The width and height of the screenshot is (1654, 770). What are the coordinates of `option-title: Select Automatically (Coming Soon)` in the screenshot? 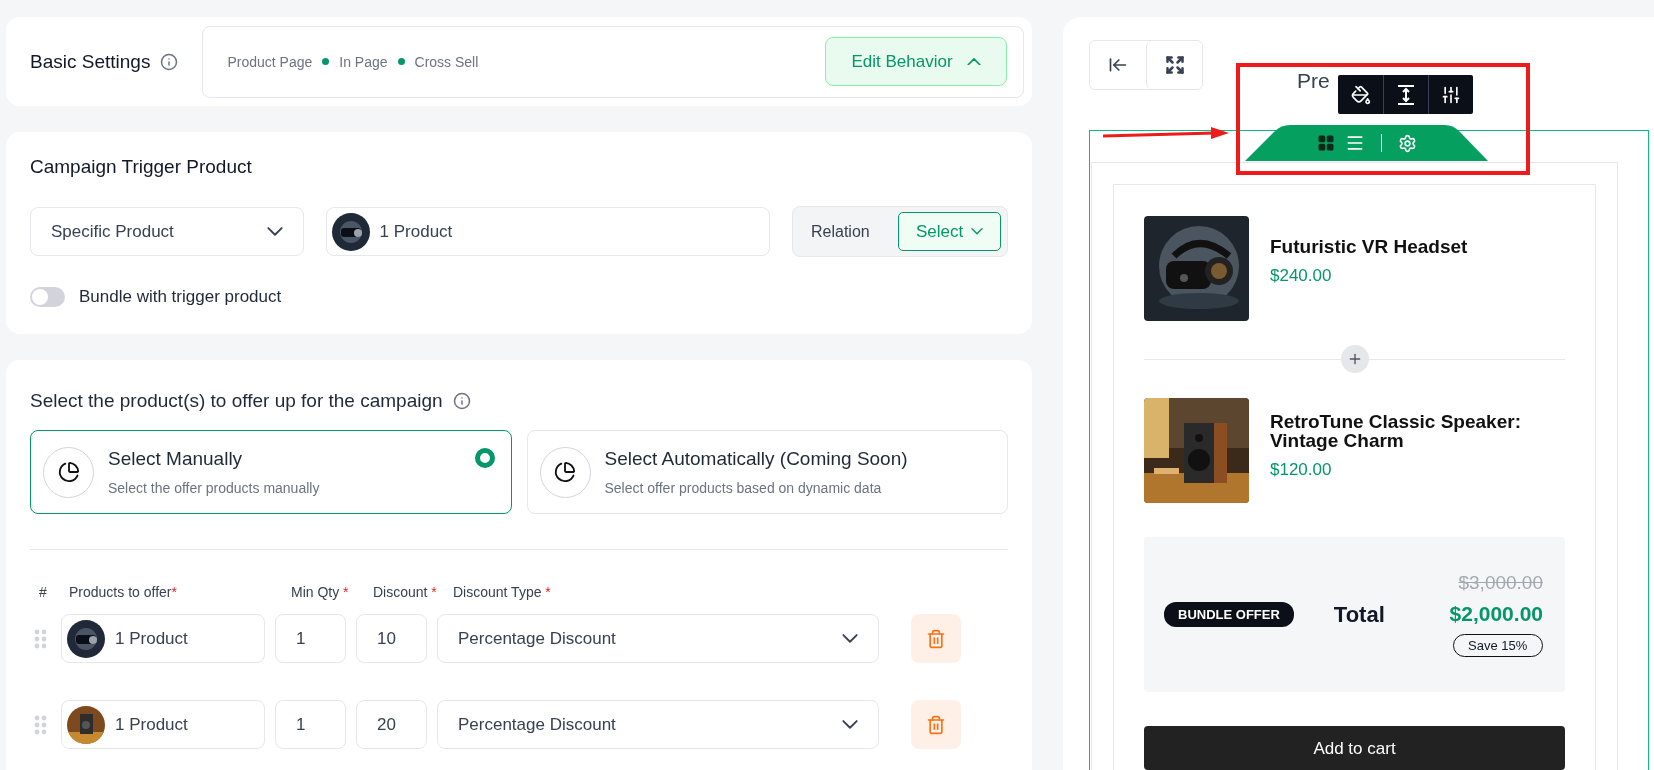 It's located at (756, 459).